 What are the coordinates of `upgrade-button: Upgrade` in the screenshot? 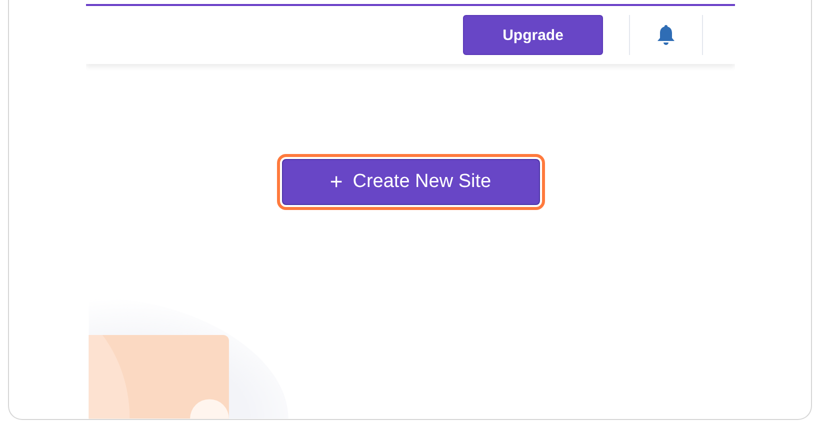 It's located at (533, 35).